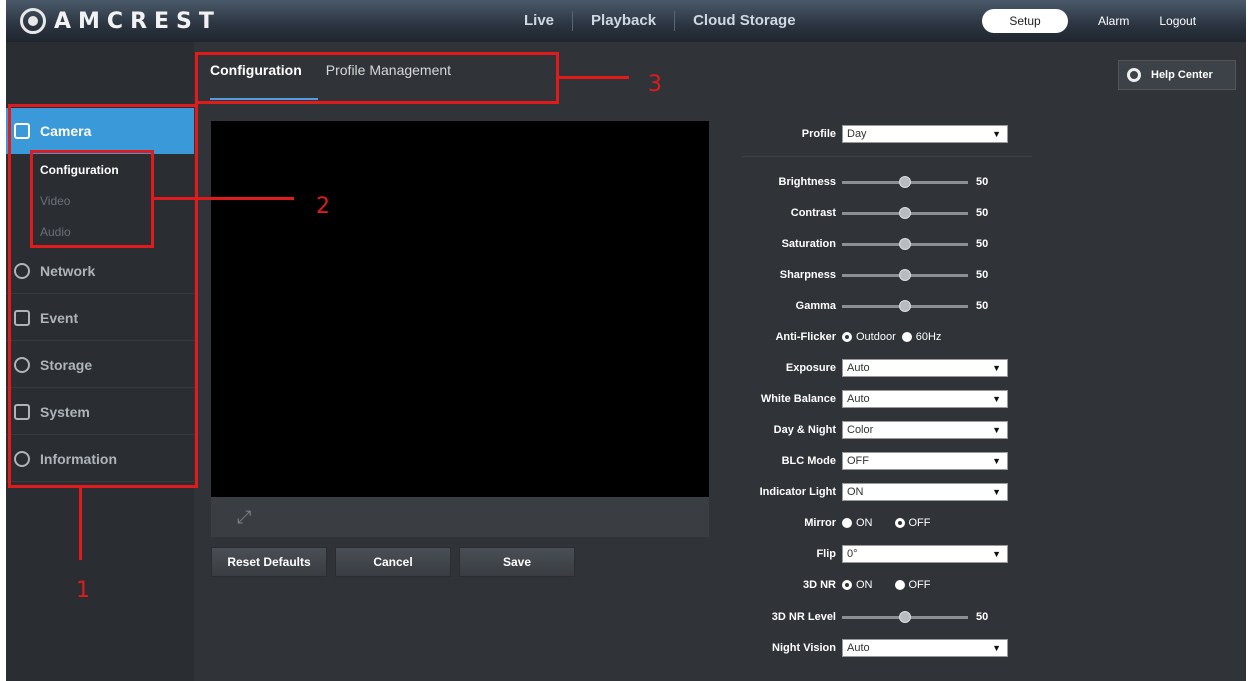 The height and width of the screenshot is (681, 1252). I want to click on blc-mode-label: BLC Mode, so click(808, 461).